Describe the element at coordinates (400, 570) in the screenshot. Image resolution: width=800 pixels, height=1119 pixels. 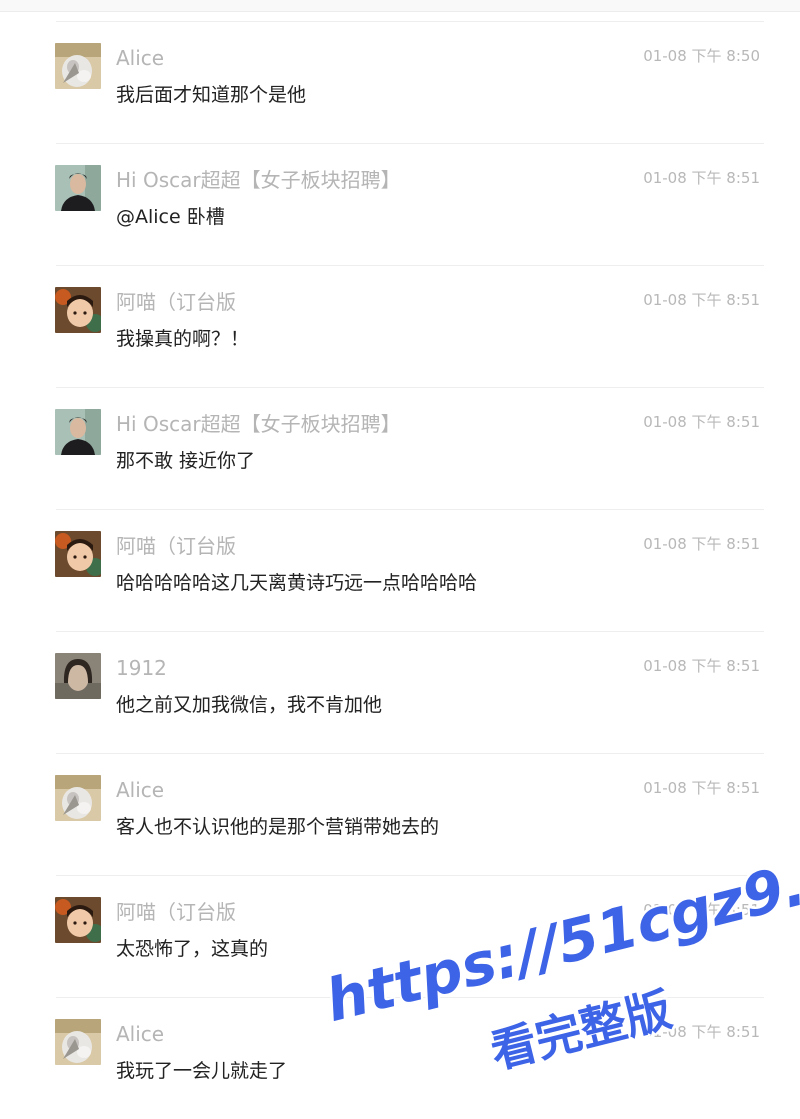
I see `message-item: 阿喵（订台版 01-08 下午 8:51 哈哈哈哈哈这几天离黄诗巧远一点哈哈哈哈` at that location.